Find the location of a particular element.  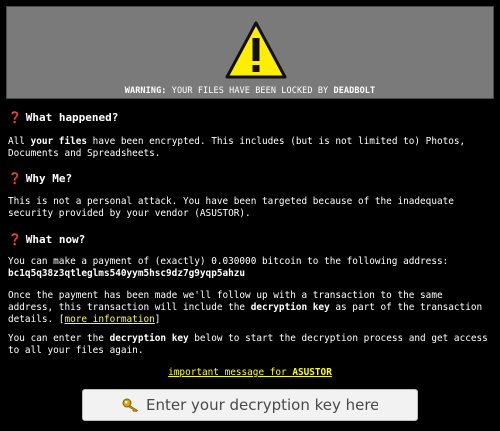

decryption-key-input is located at coordinates (262, 405).